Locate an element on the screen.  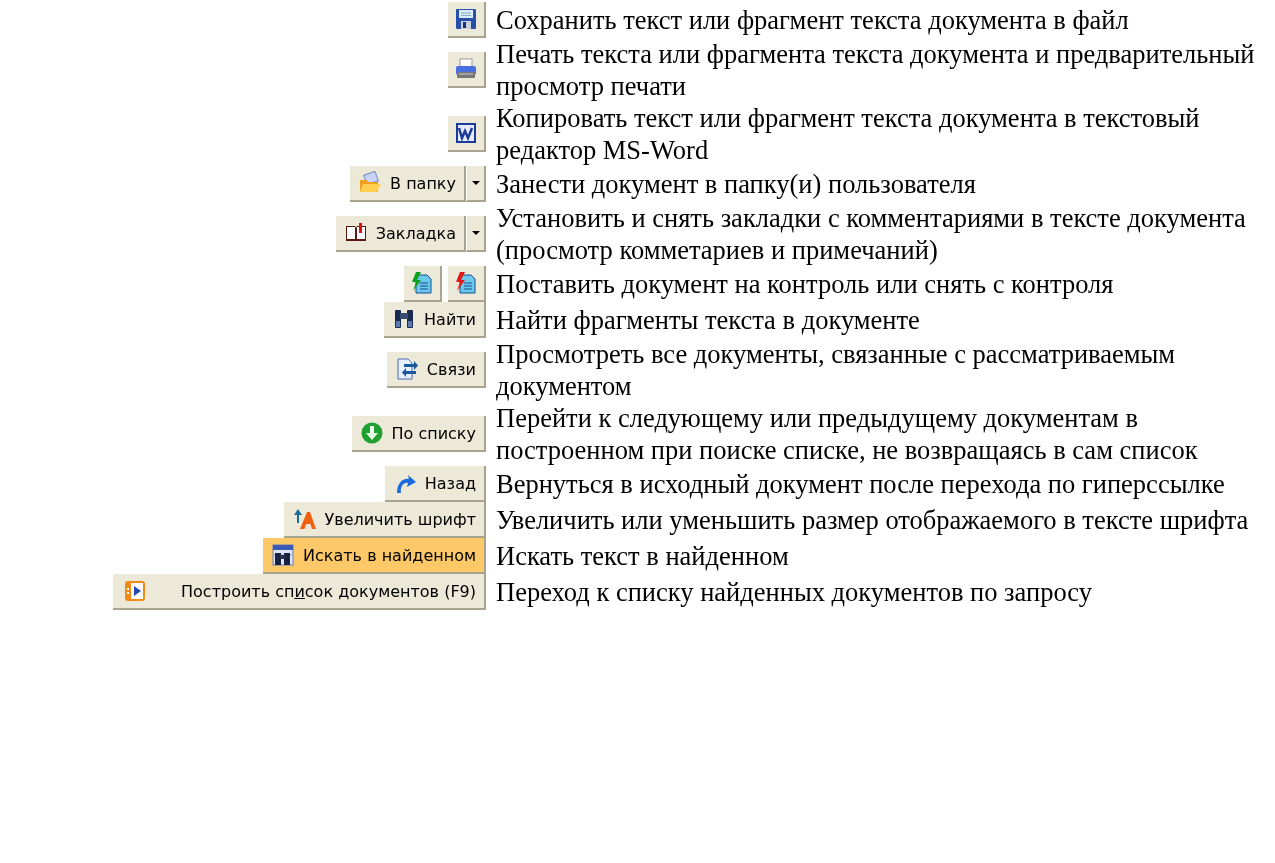
arrow-up-triangle-icon is located at coordinates (304, 519).